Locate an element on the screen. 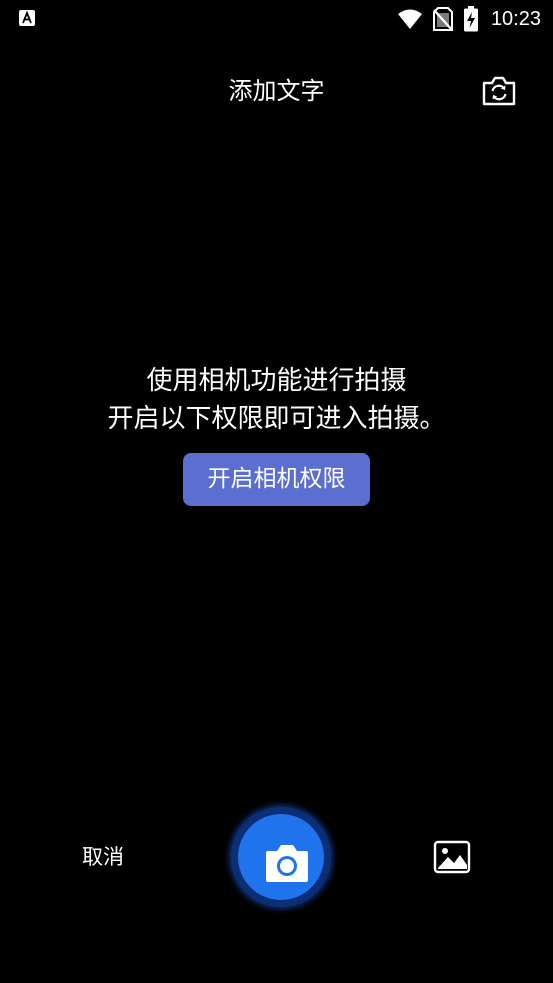 Image resolution: width=553 pixels, height=983 pixels. battery-charging-icon is located at coordinates (470, 19).